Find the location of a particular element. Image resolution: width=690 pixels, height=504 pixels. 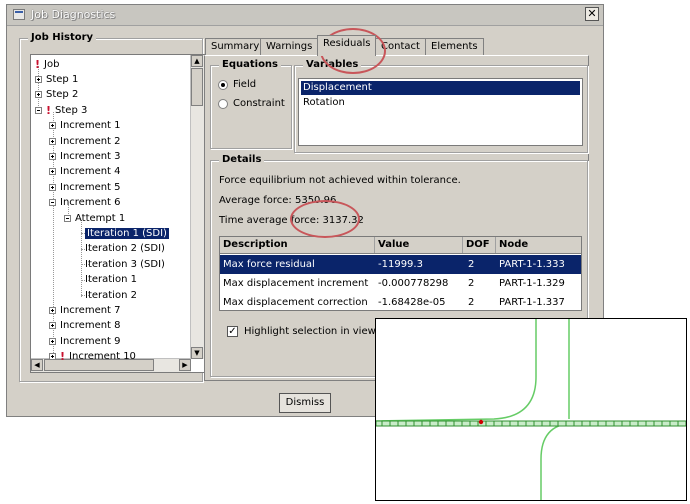

tree-item: Attempt 1 is located at coordinates (94, 218).